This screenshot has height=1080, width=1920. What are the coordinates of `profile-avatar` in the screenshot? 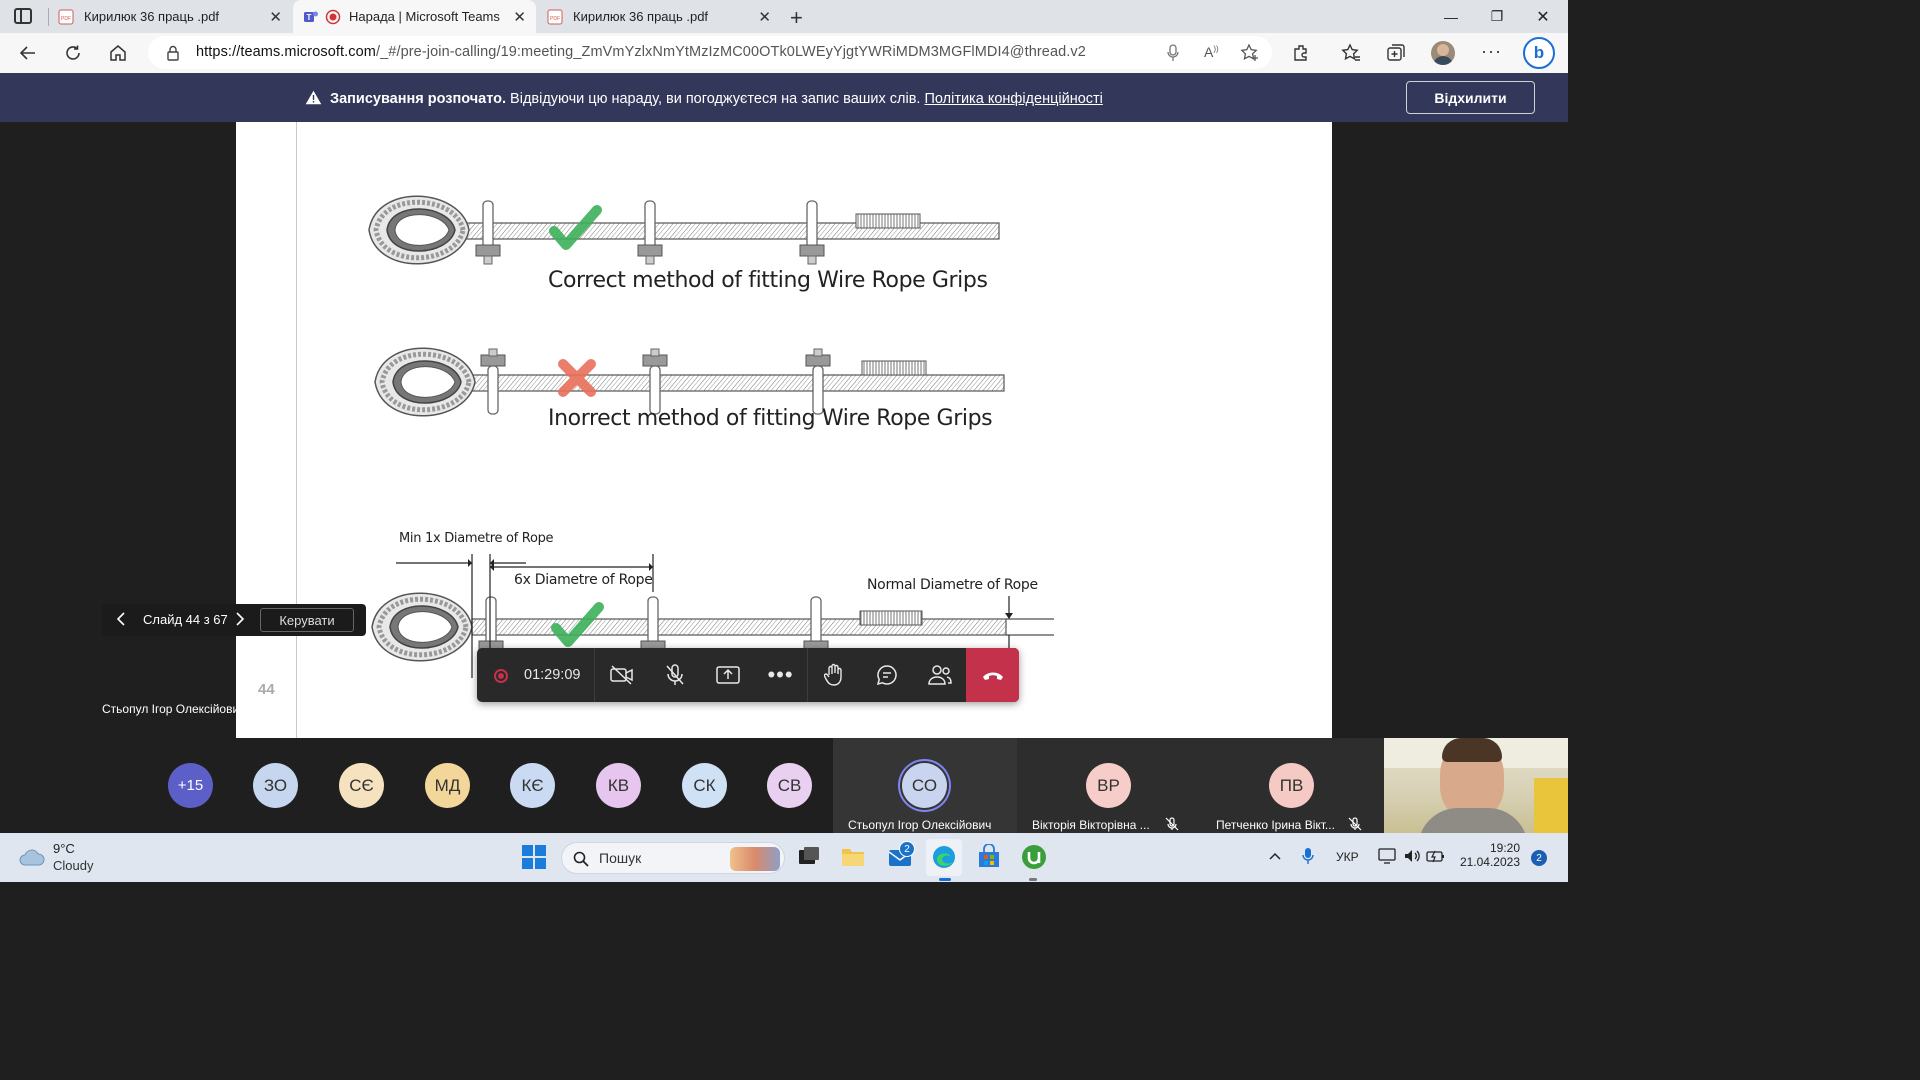 It's located at (1443, 53).